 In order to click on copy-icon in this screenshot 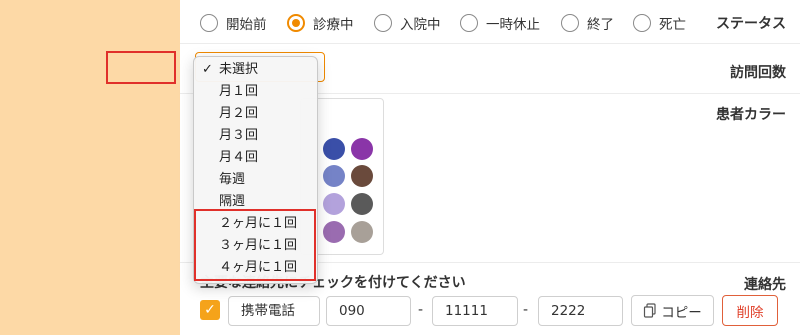, I will do `click(650, 310)`.